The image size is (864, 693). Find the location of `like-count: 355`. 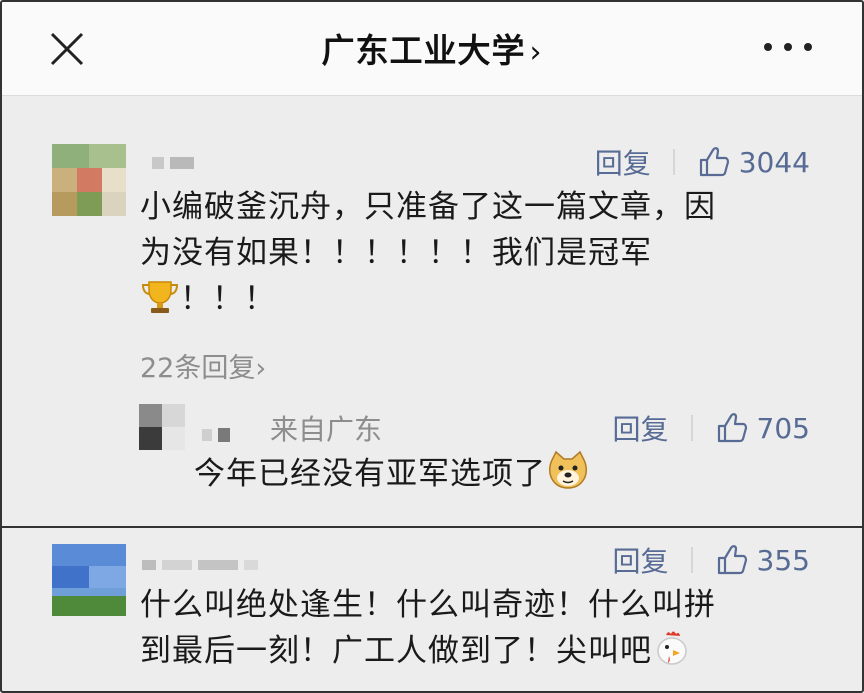

like-count: 355 is located at coordinates (783, 560).